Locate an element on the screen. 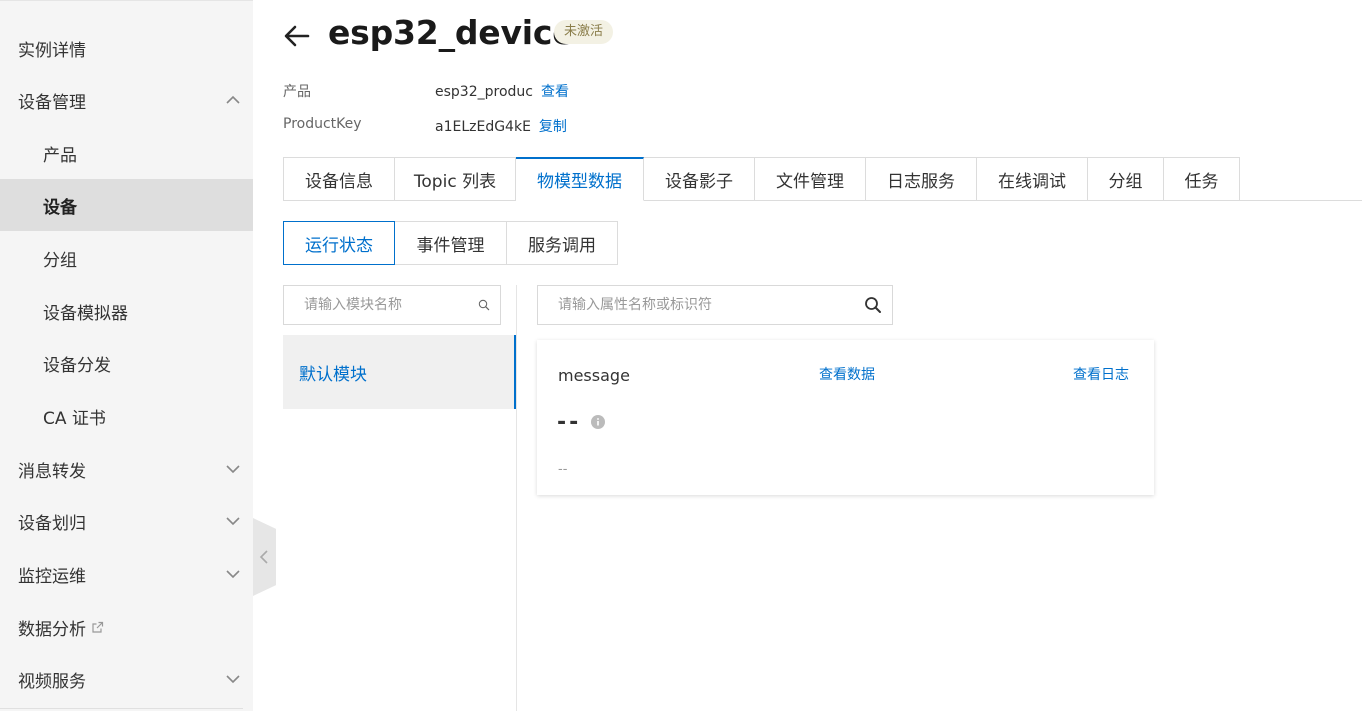 Image resolution: width=1362 pixels, height=711 pixels. module-search-box is located at coordinates (392, 305).